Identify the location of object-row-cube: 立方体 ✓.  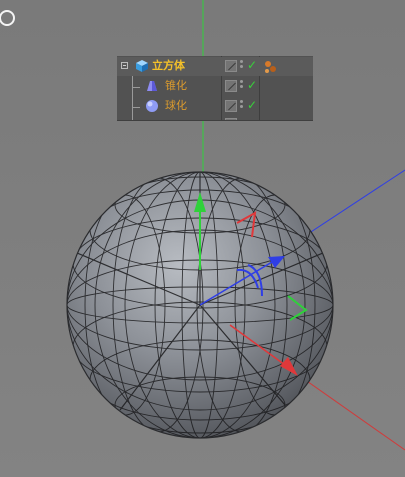
(215, 66).